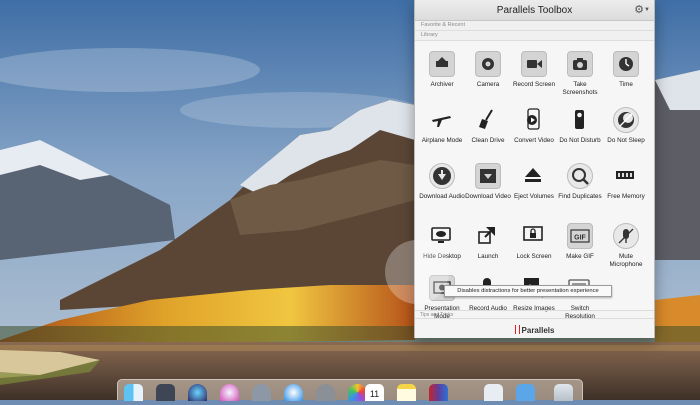 This screenshot has width=700, height=405. What do you see at coordinates (229, 392) in the screenshot?
I see `itunes-icon` at bounding box center [229, 392].